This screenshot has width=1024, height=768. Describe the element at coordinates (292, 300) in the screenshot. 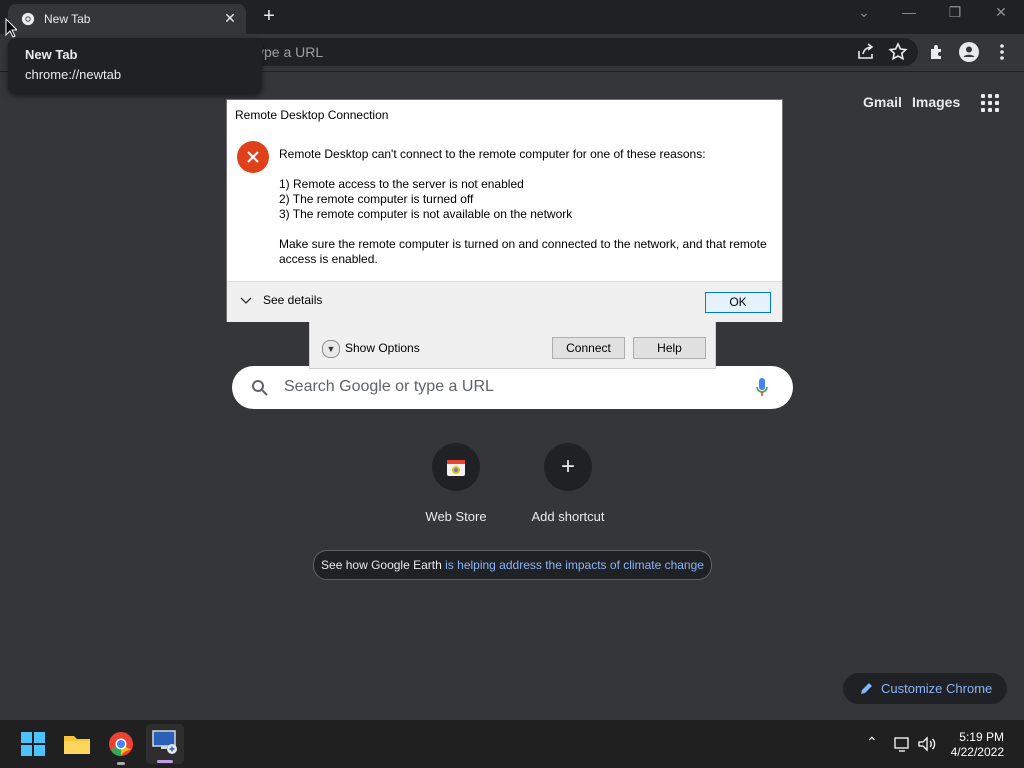

I see `see-details-toggle: See details` at that location.